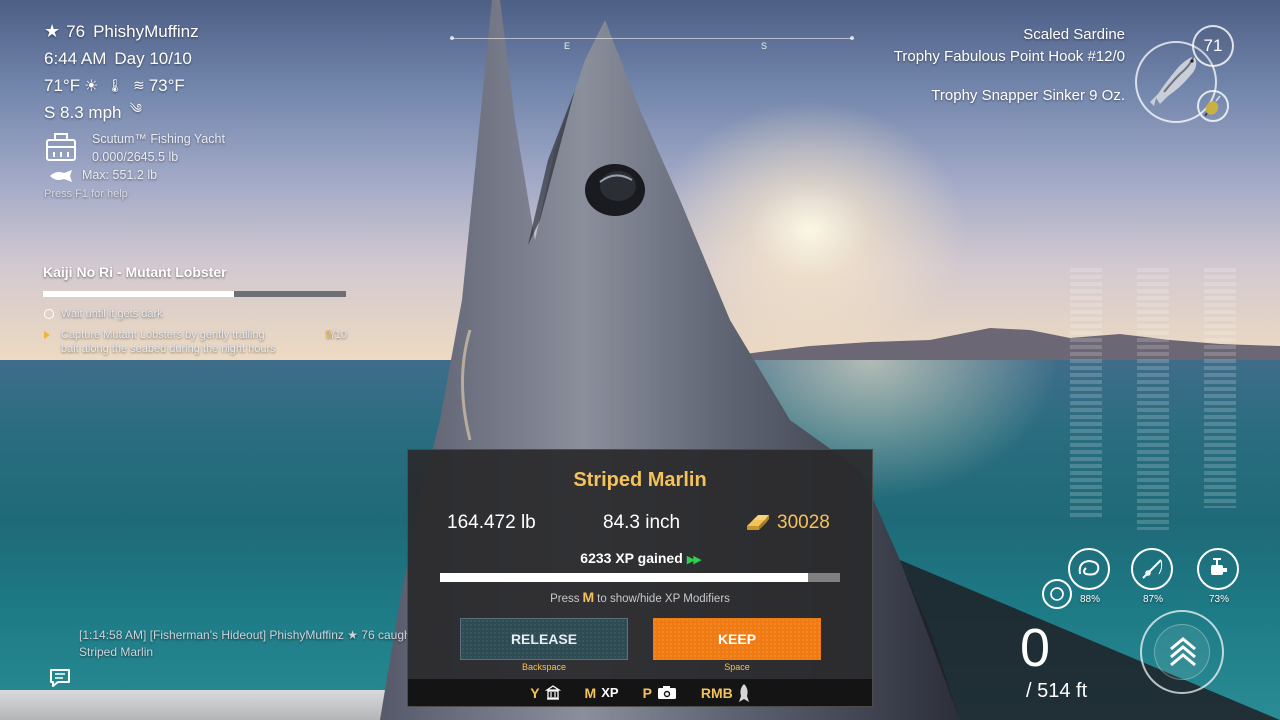  I want to click on compass-line, so click(652, 38).